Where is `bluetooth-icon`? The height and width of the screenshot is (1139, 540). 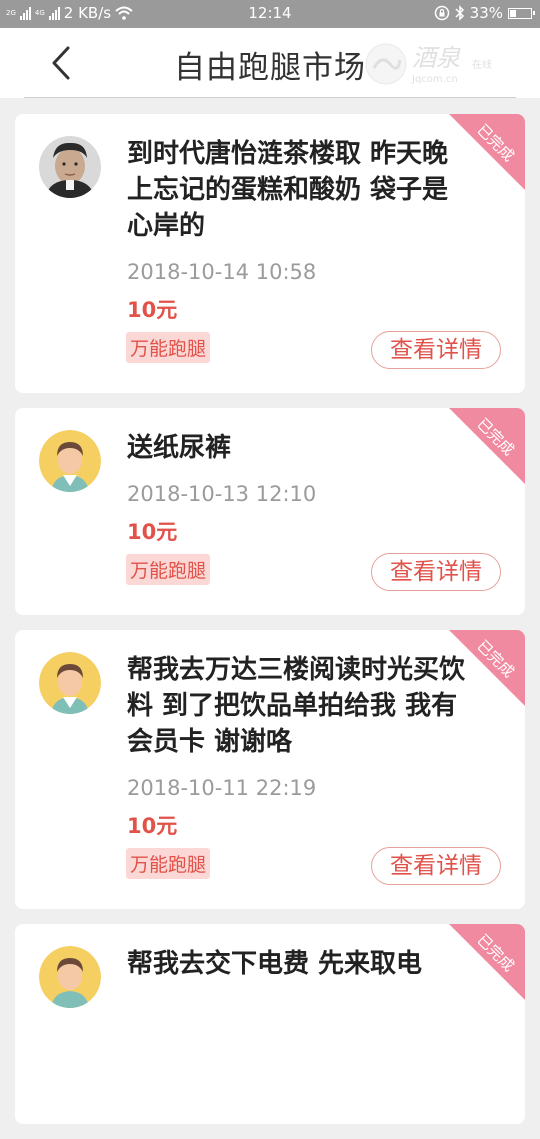 bluetooth-icon is located at coordinates (459, 13).